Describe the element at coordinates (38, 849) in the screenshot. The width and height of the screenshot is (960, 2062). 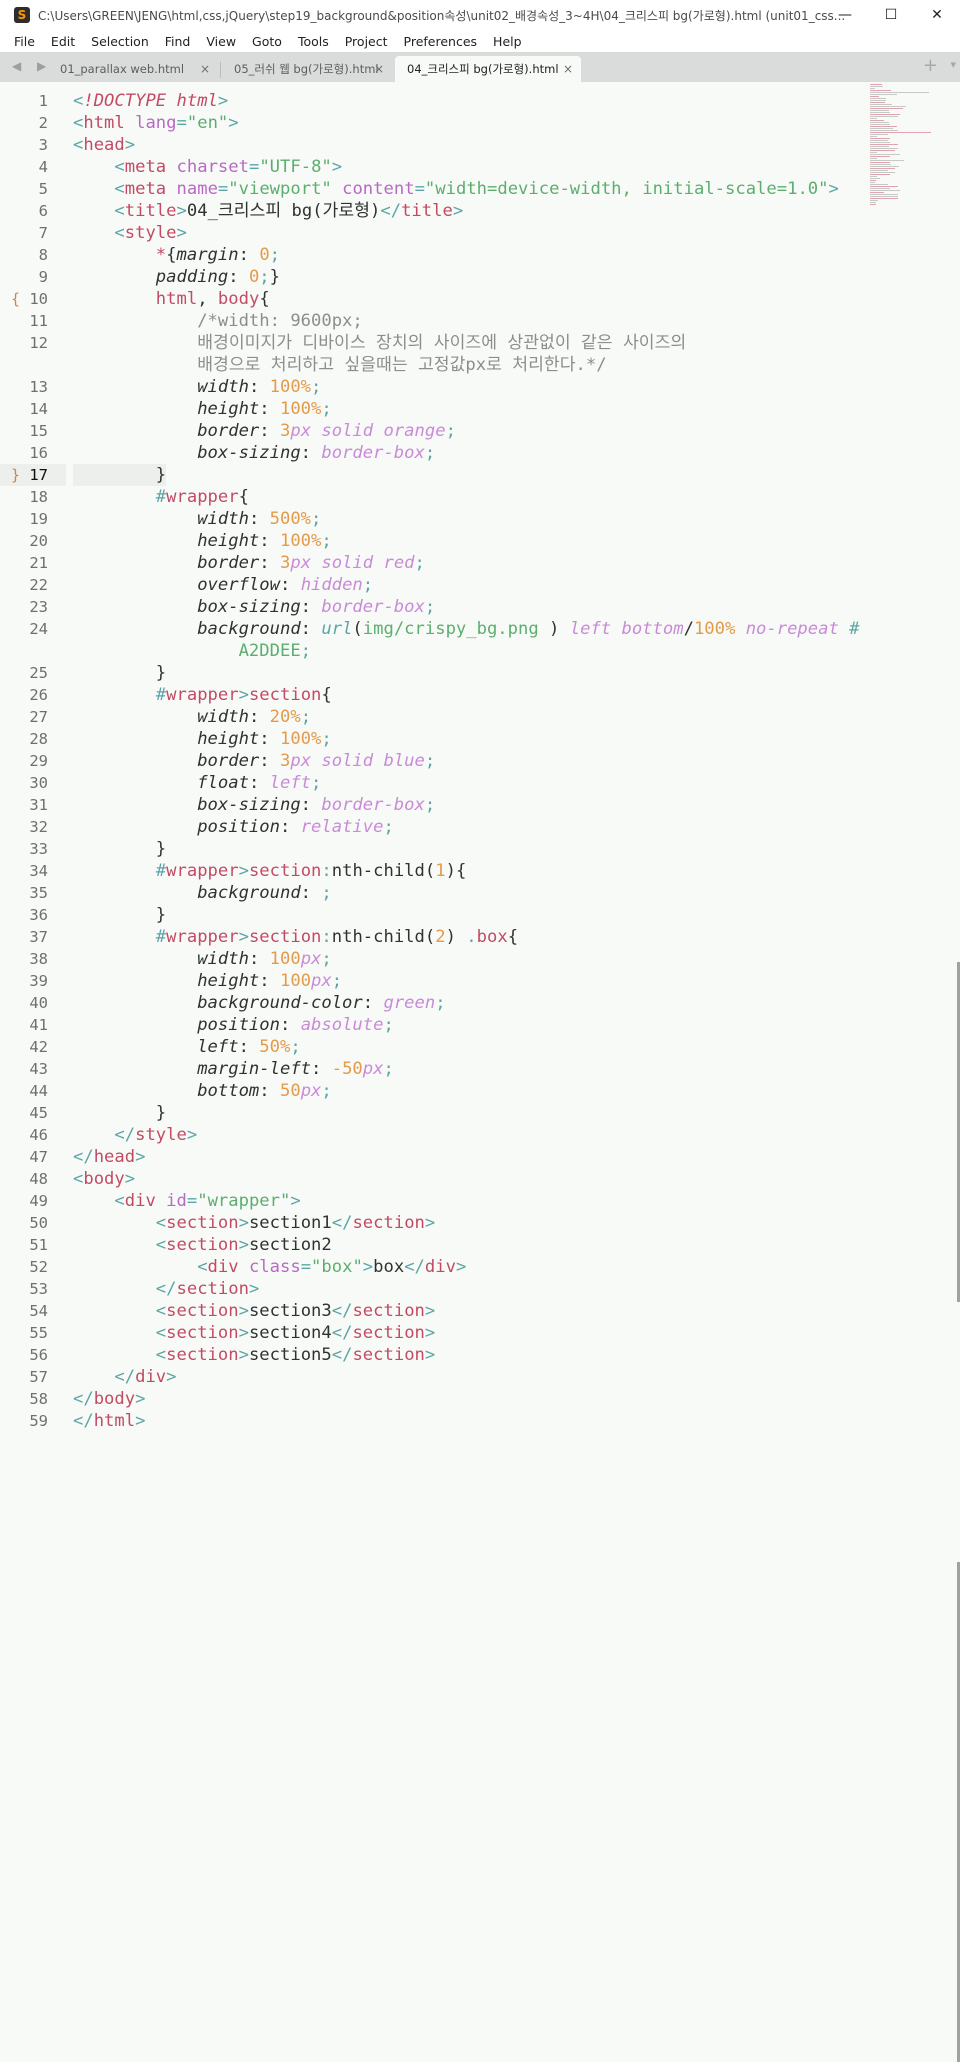
I see `line-number: 33` at that location.